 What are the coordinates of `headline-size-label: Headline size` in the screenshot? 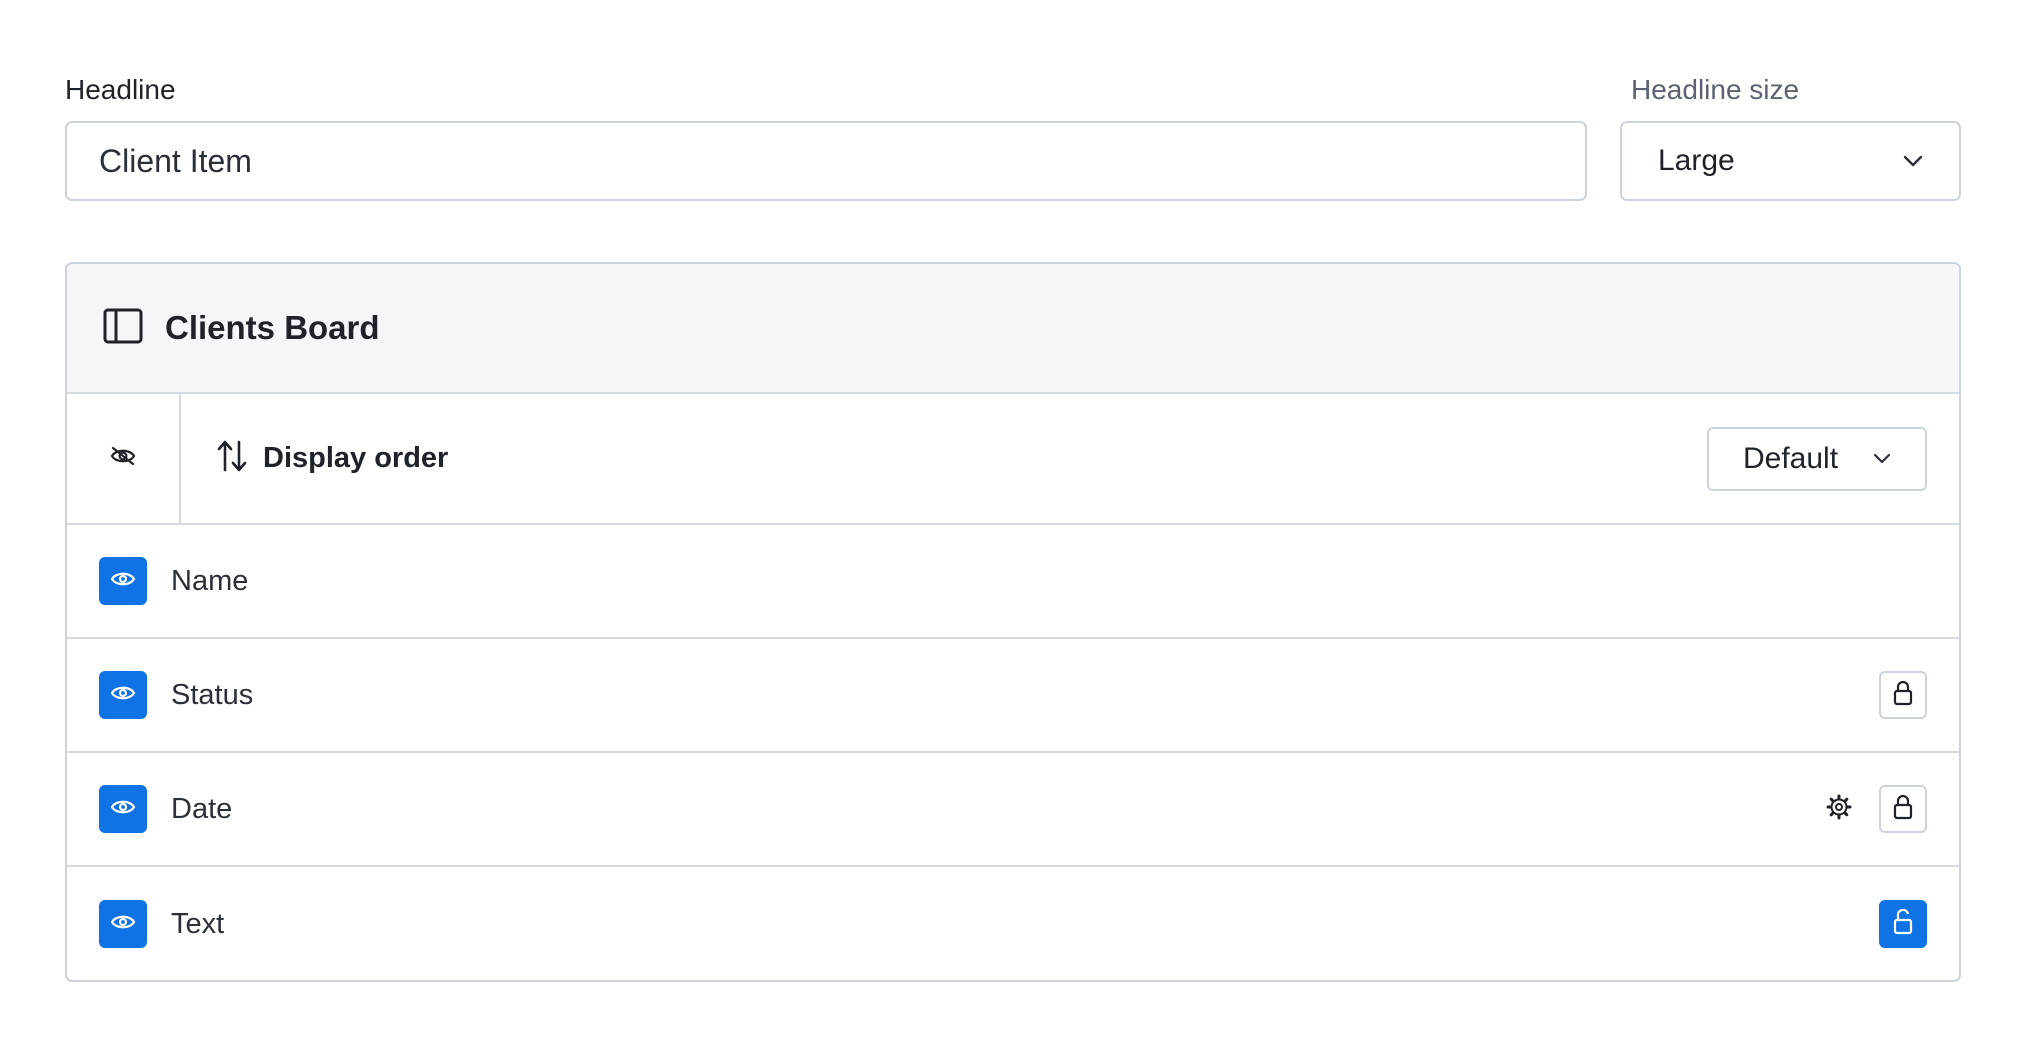 It's located at (1715, 89).